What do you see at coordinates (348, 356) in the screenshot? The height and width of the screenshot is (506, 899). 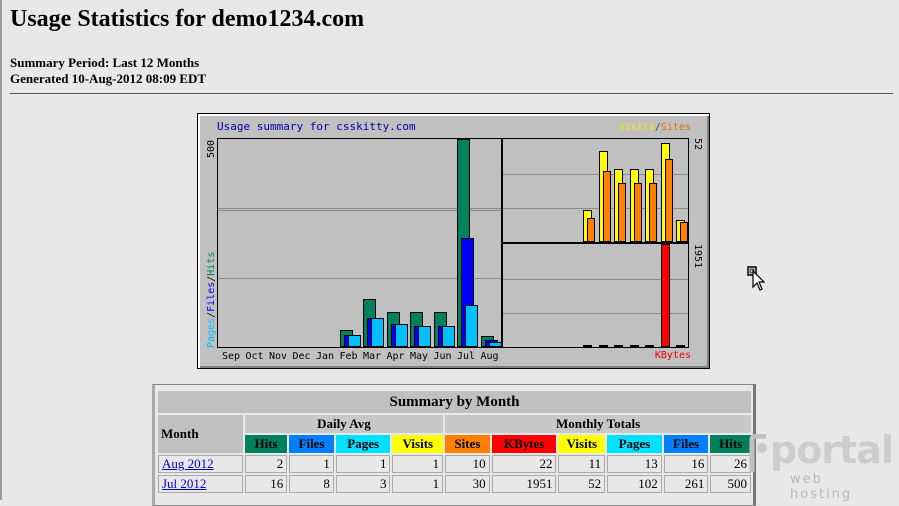 I see `x-tick-label: Feb` at bounding box center [348, 356].